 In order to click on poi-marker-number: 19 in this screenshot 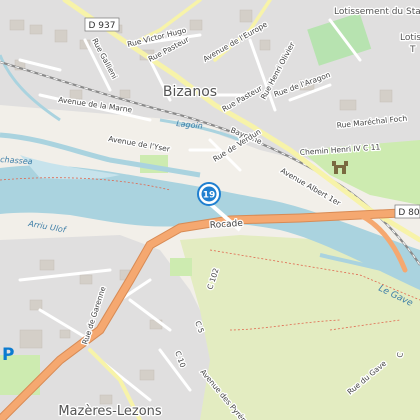, I will do `click(209, 196)`.